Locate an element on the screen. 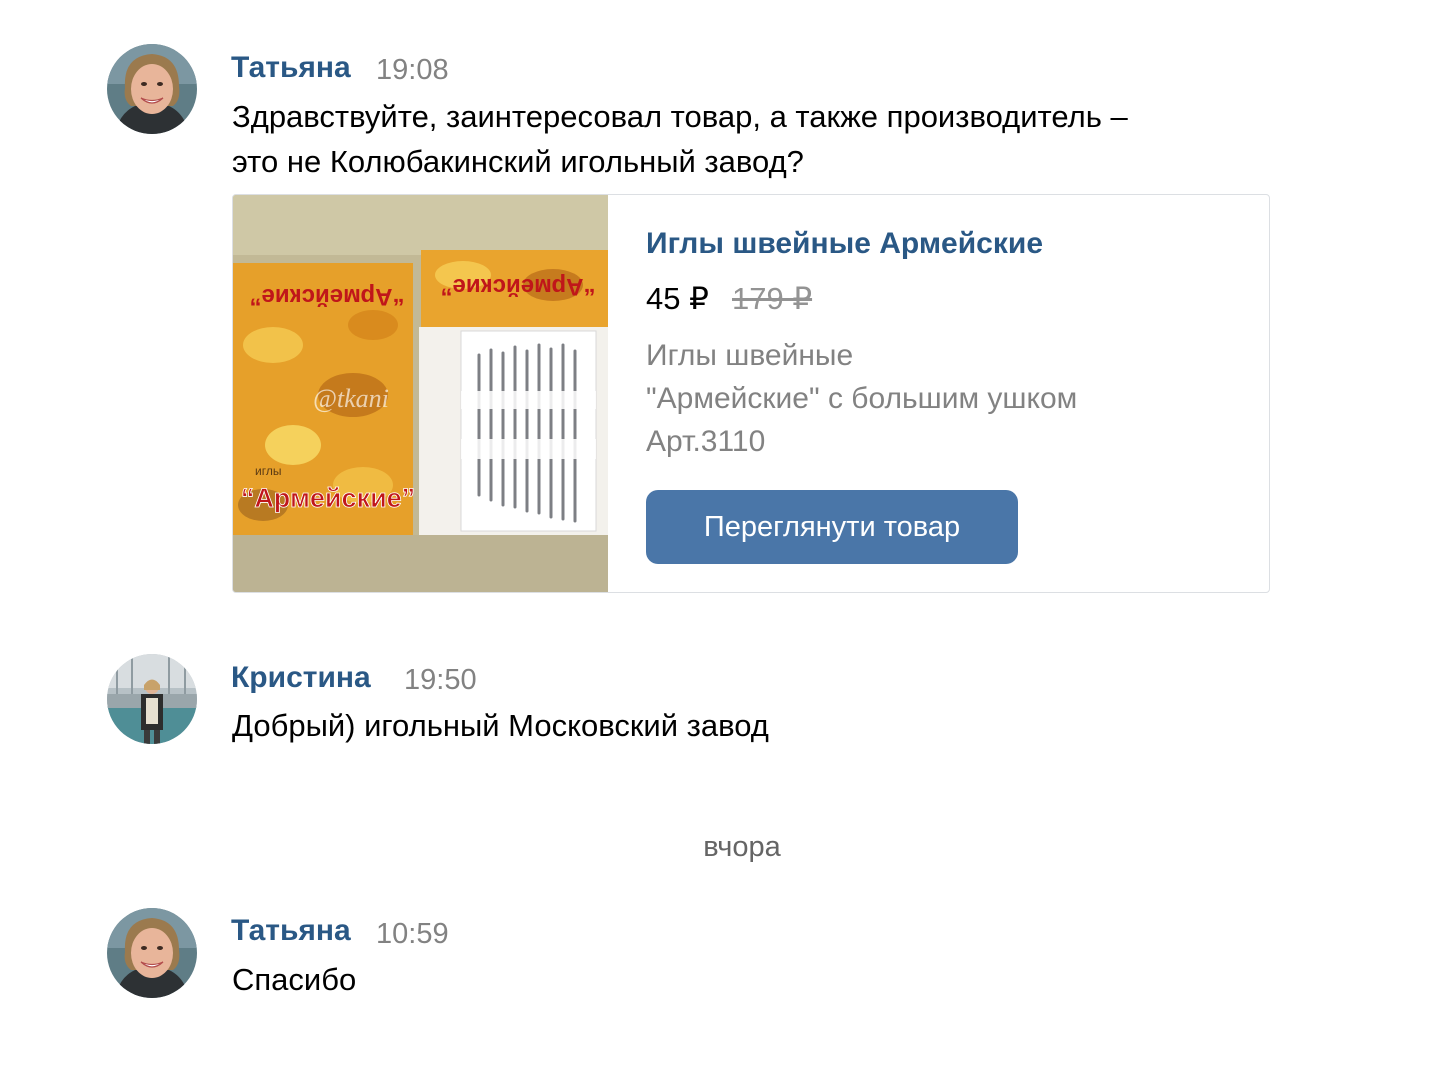 The width and height of the screenshot is (1436, 1084). author-name: Кристина is located at coordinates (301, 678).